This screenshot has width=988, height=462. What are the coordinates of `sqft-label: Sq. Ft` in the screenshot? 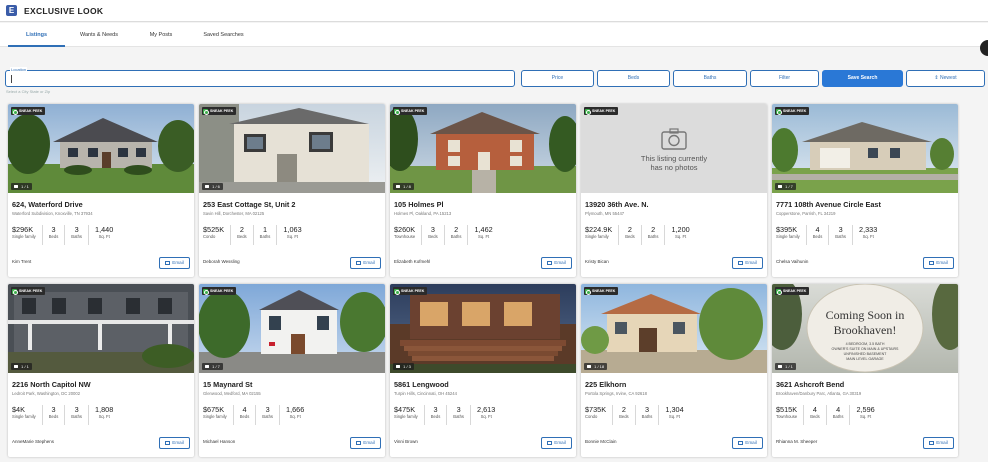 It's located at (484, 236).